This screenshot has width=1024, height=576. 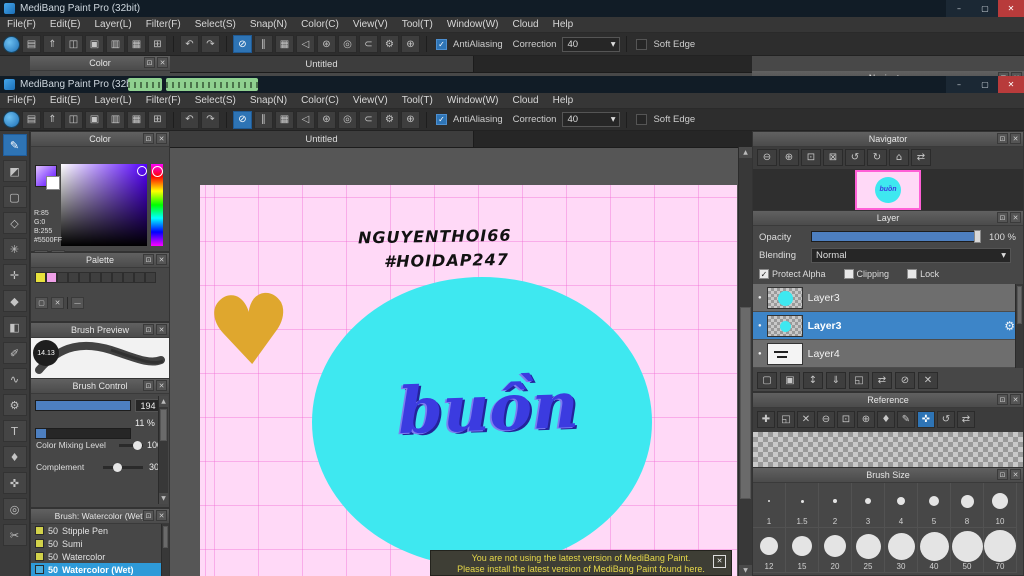 What do you see at coordinates (977, 236) in the screenshot?
I see `slider-knob` at bounding box center [977, 236].